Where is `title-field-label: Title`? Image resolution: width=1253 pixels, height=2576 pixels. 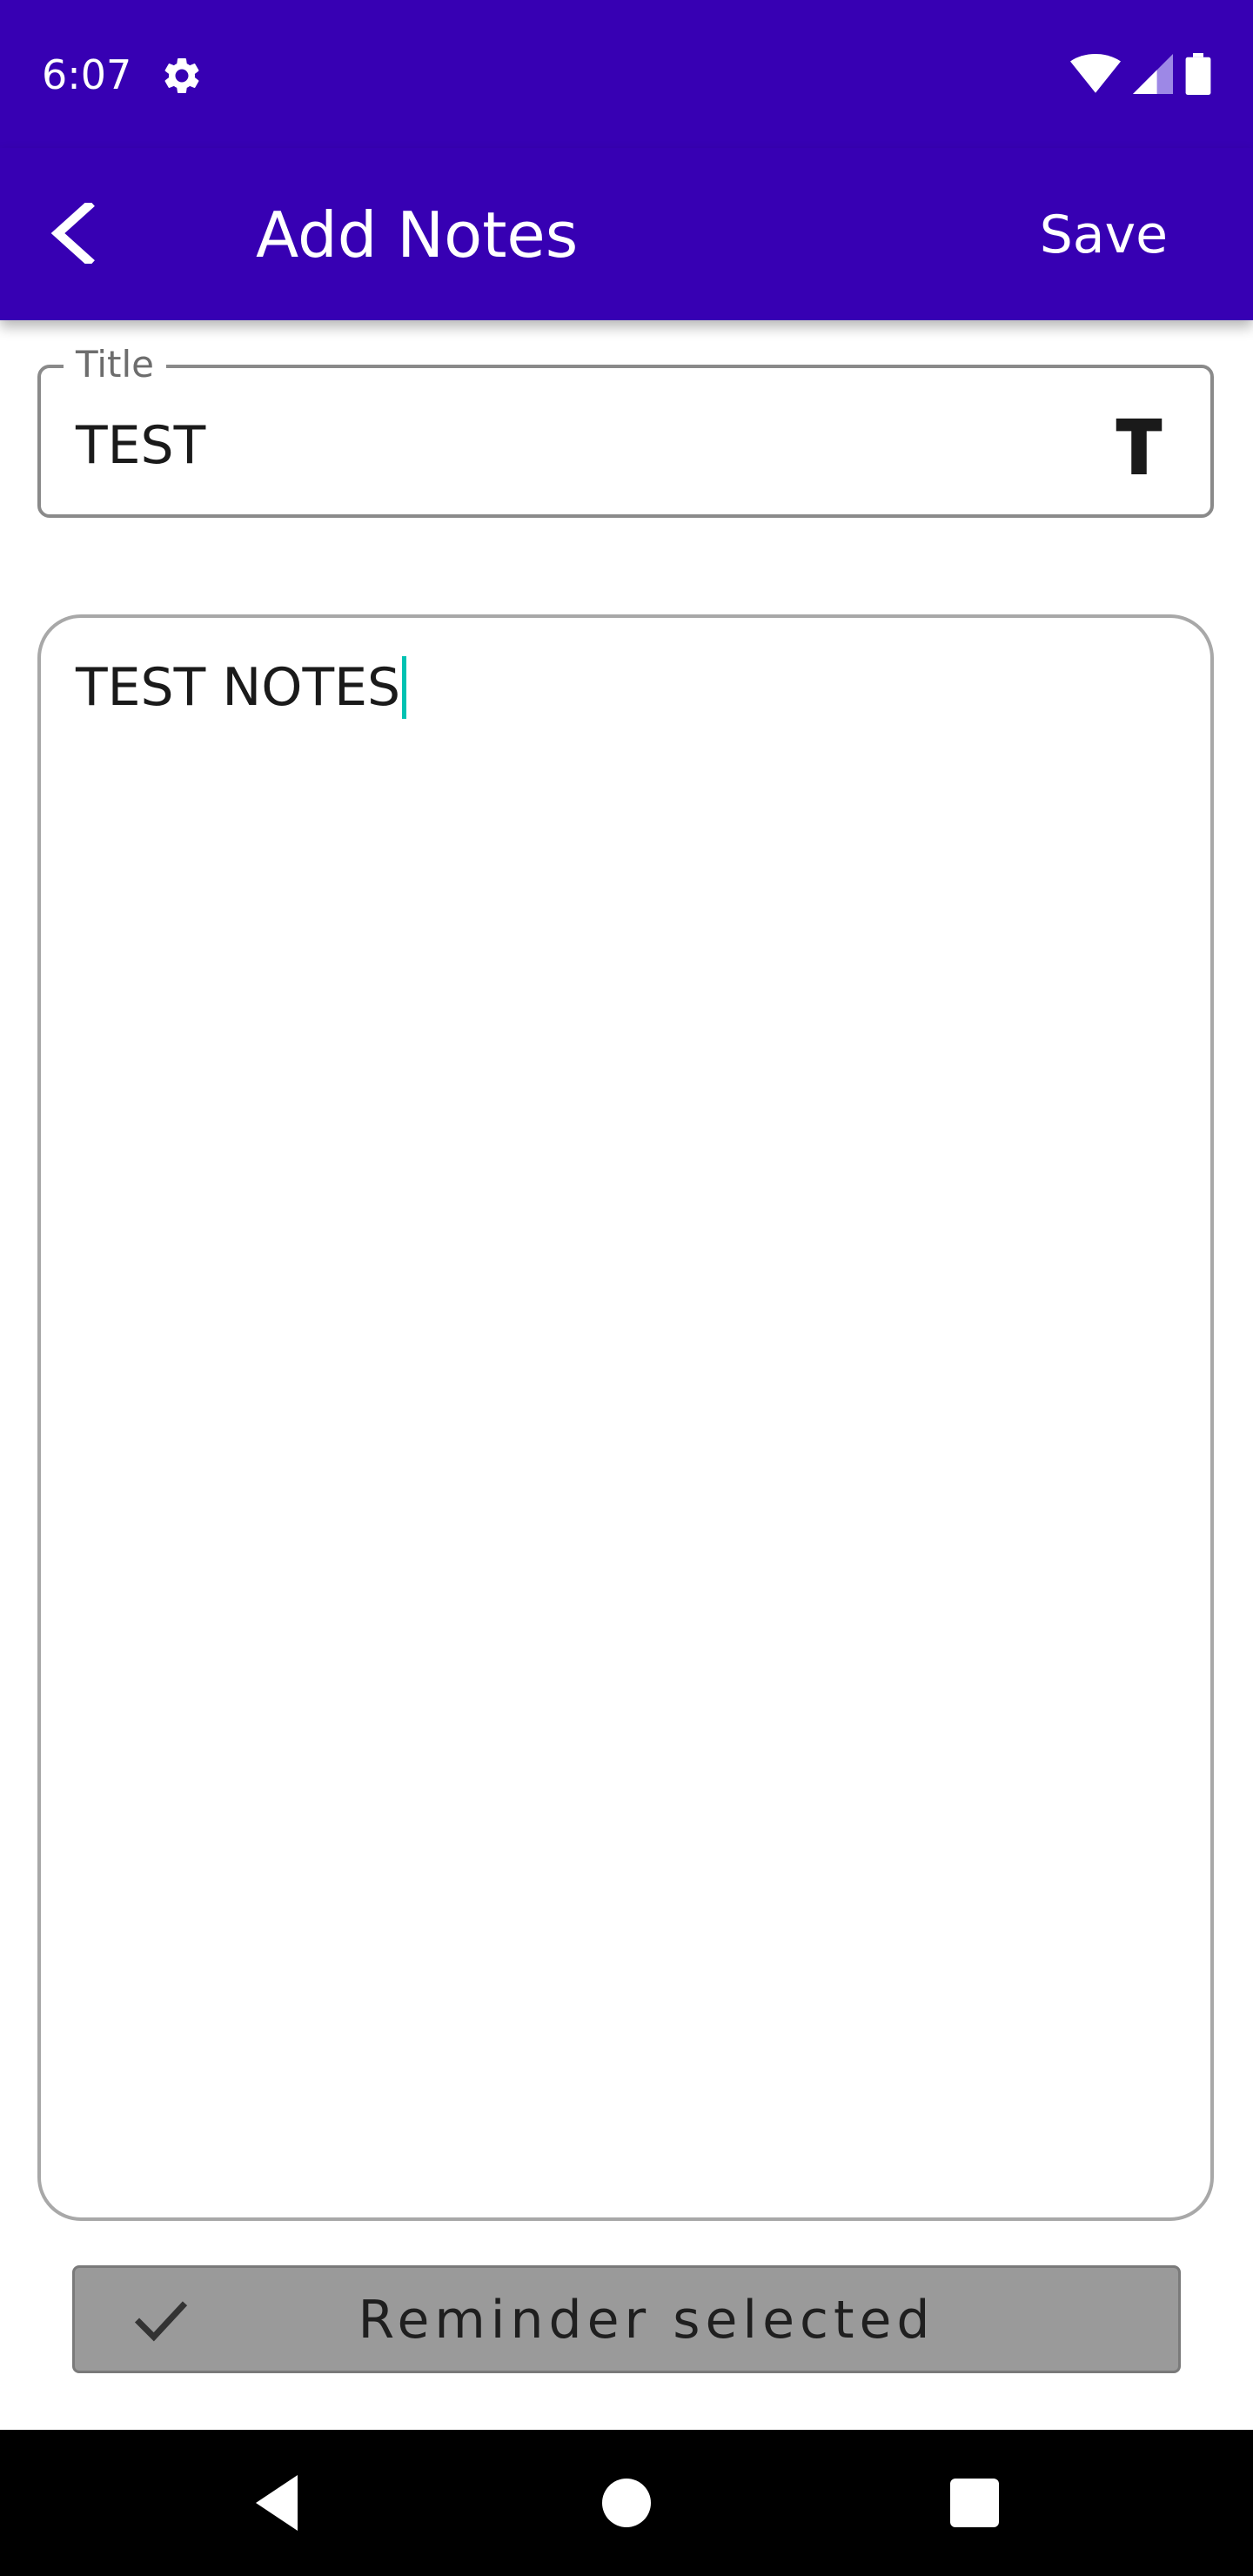
title-field-label: Title is located at coordinates (115, 364).